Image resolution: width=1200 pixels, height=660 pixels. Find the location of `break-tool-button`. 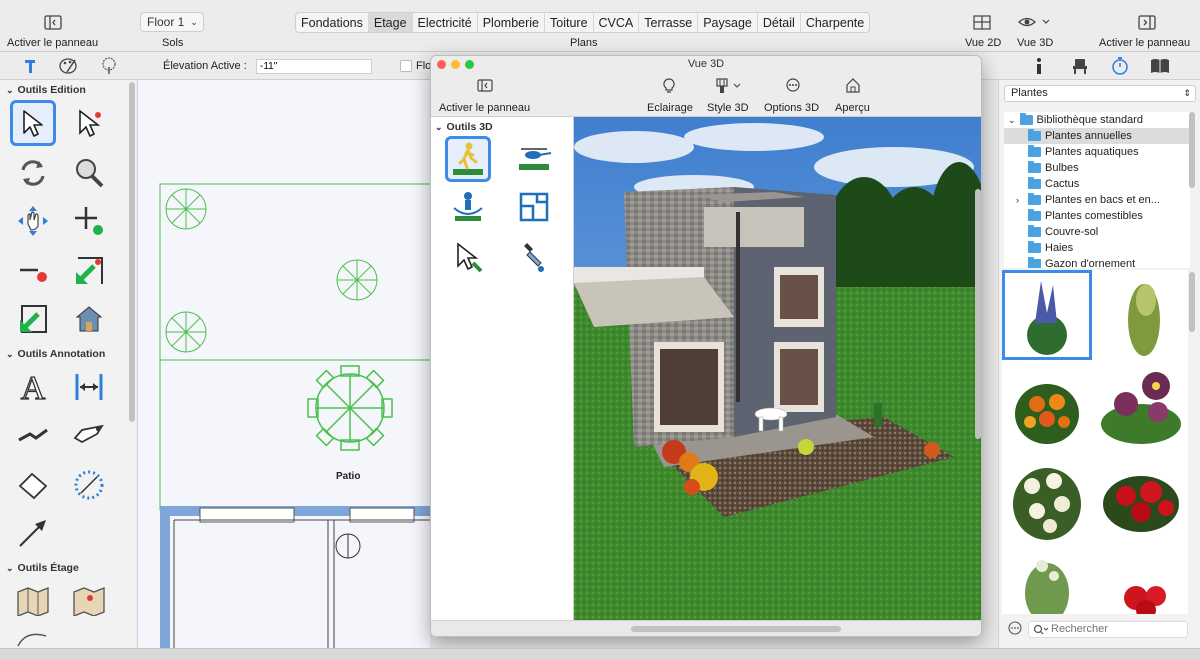

break-tool-button is located at coordinates (33, 319).